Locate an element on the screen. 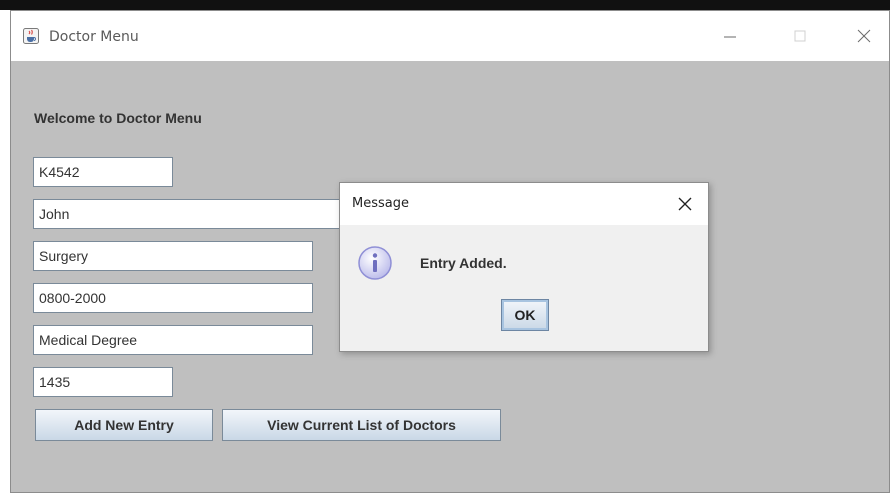  room-number-field is located at coordinates (103, 382).